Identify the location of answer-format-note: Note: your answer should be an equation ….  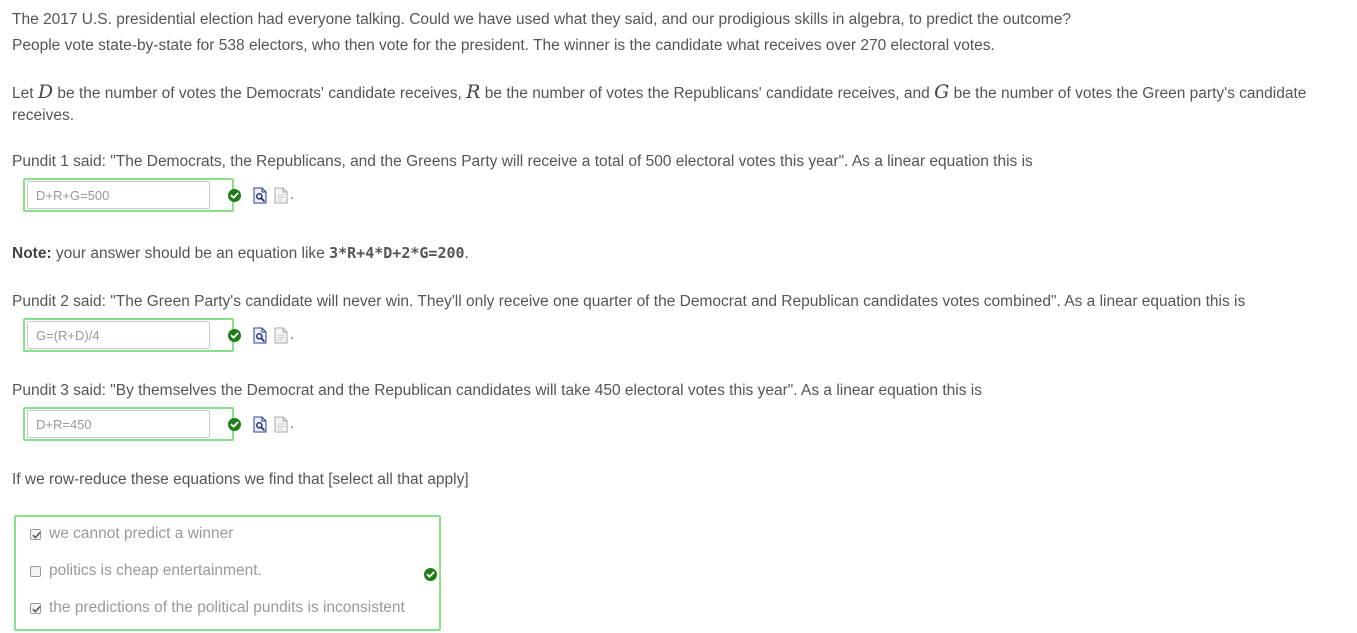
(240, 253).